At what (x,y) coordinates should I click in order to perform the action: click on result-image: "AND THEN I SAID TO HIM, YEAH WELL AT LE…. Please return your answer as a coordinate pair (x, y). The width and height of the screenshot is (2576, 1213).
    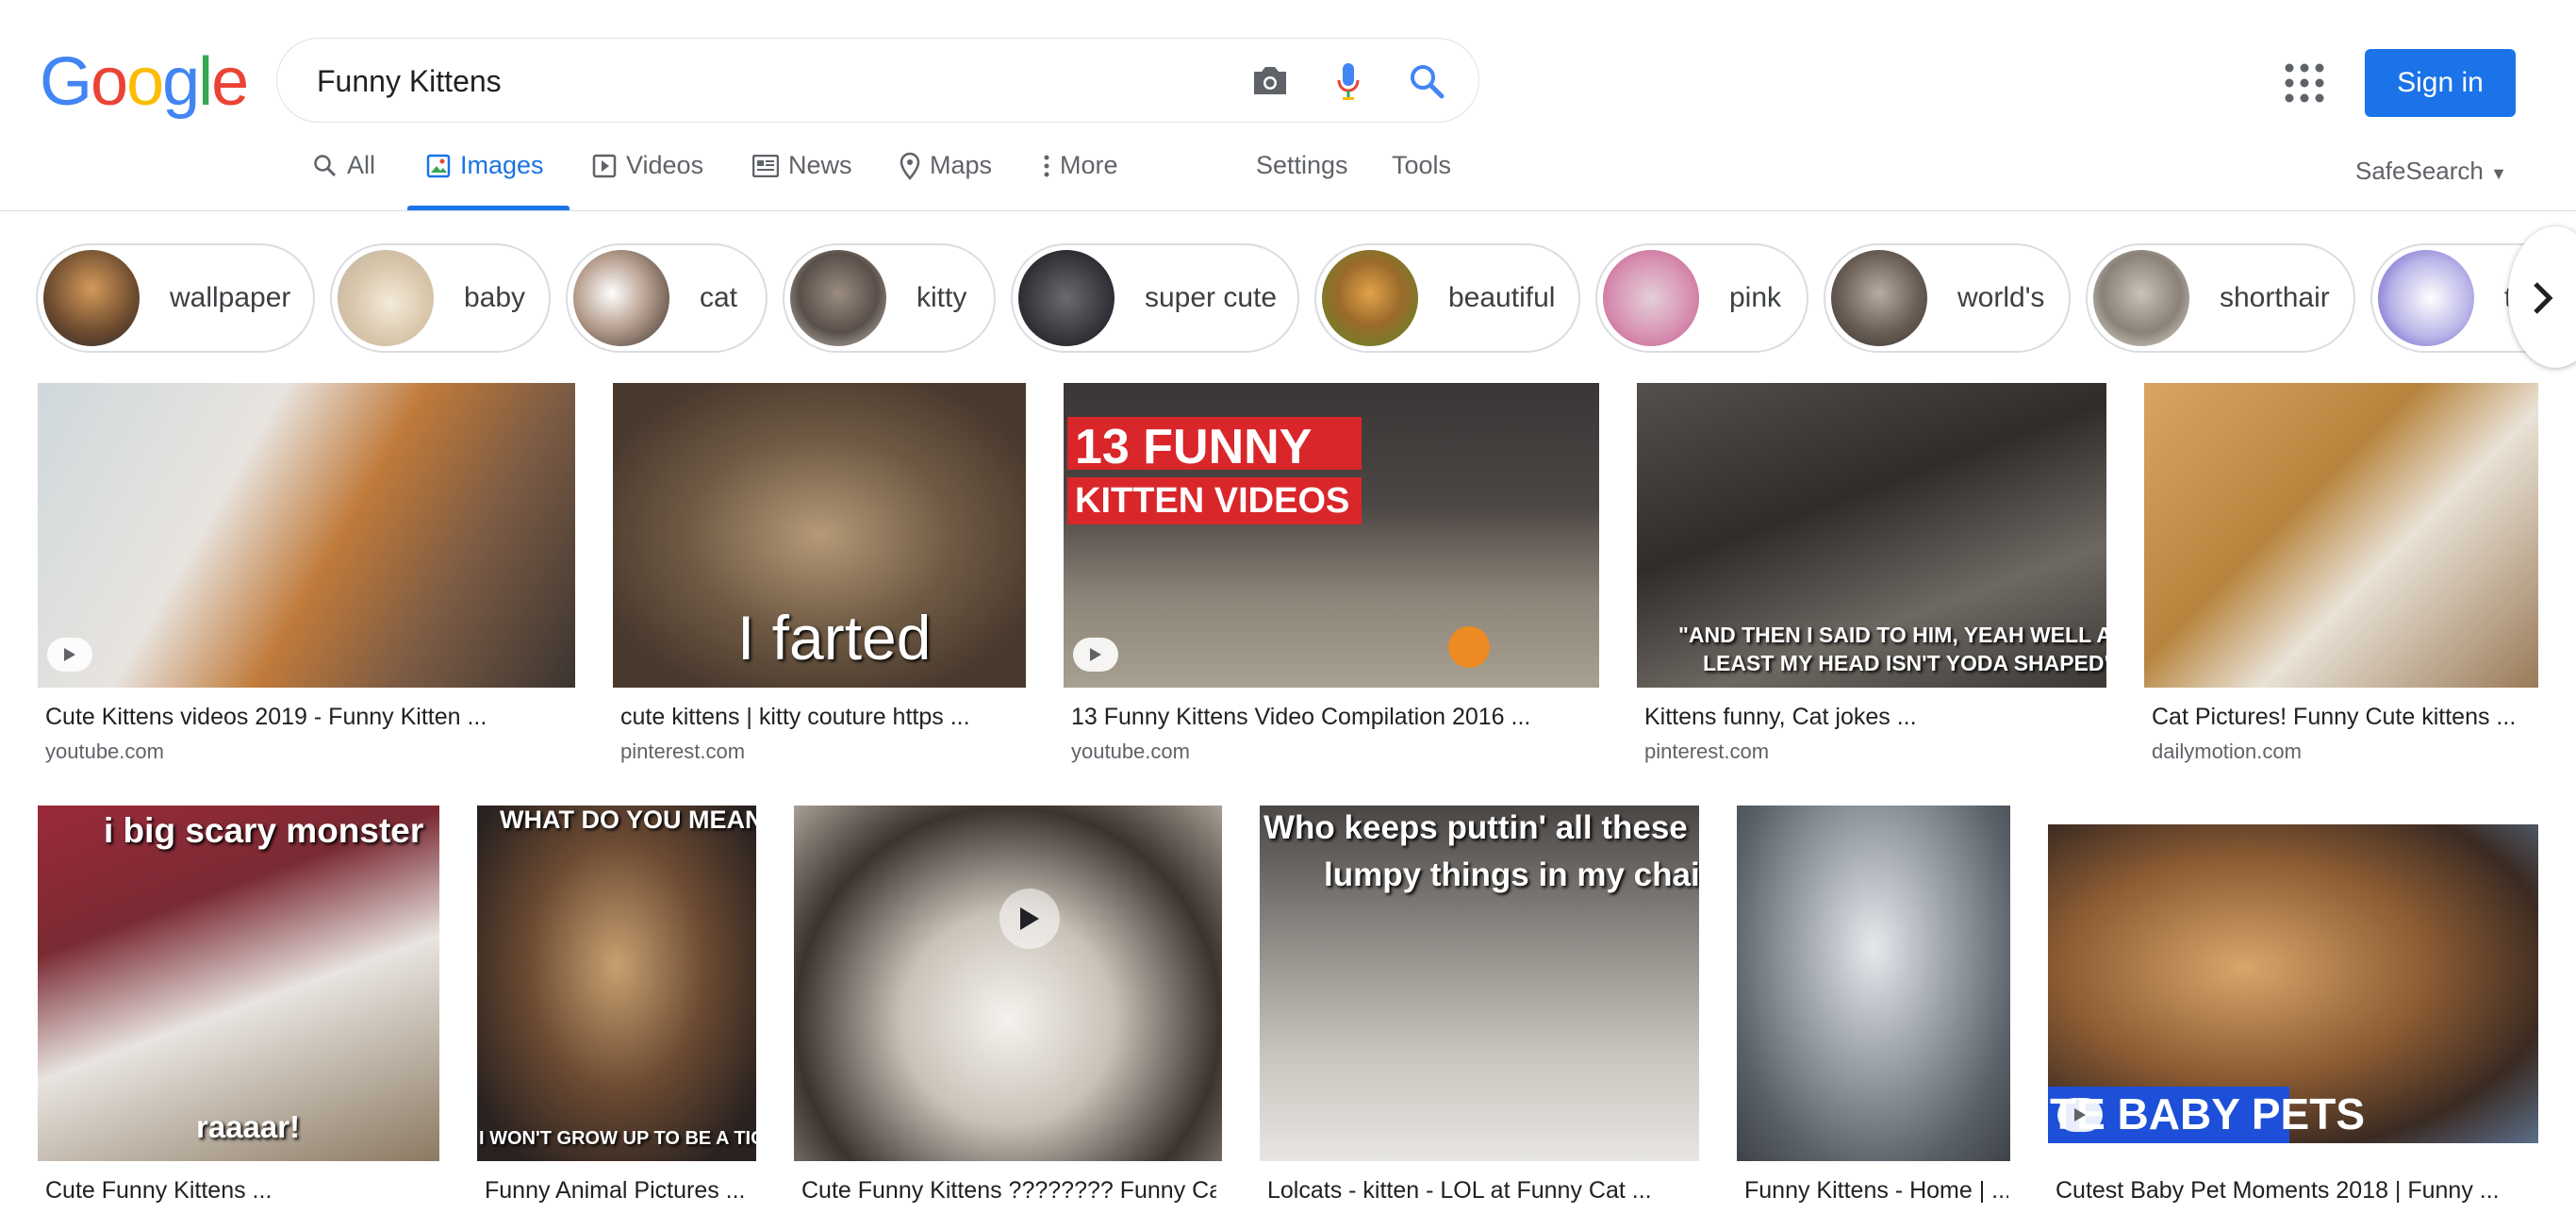
    Looking at the image, I should click on (1871, 536).